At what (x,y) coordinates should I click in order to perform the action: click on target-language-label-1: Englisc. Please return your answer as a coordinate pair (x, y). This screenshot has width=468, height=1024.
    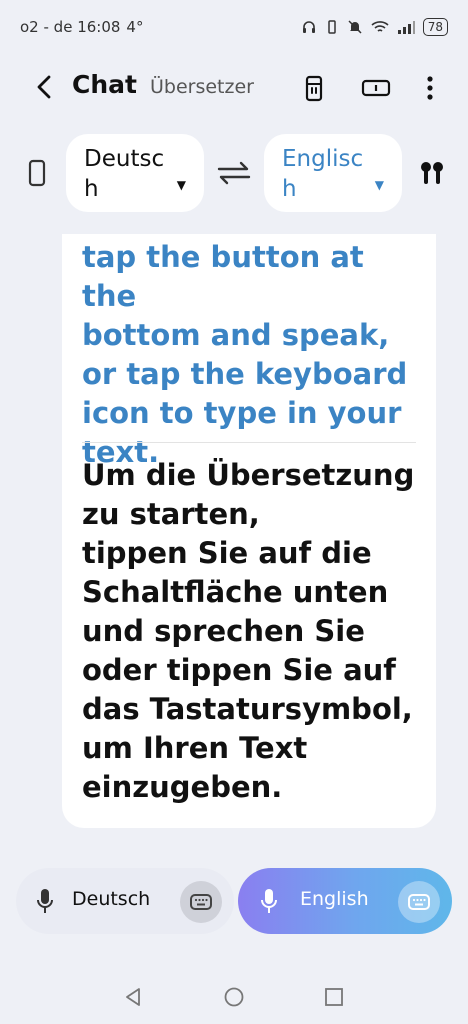
    Looking at the image, I should click on (323, 159).